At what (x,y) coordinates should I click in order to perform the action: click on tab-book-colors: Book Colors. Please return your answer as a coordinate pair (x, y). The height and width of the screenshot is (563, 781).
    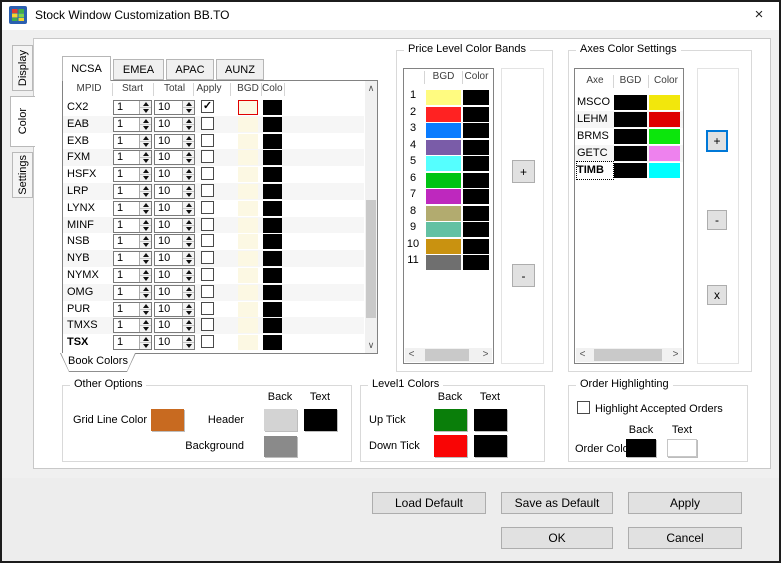
    Looking at the image, I should click on (98, 362).